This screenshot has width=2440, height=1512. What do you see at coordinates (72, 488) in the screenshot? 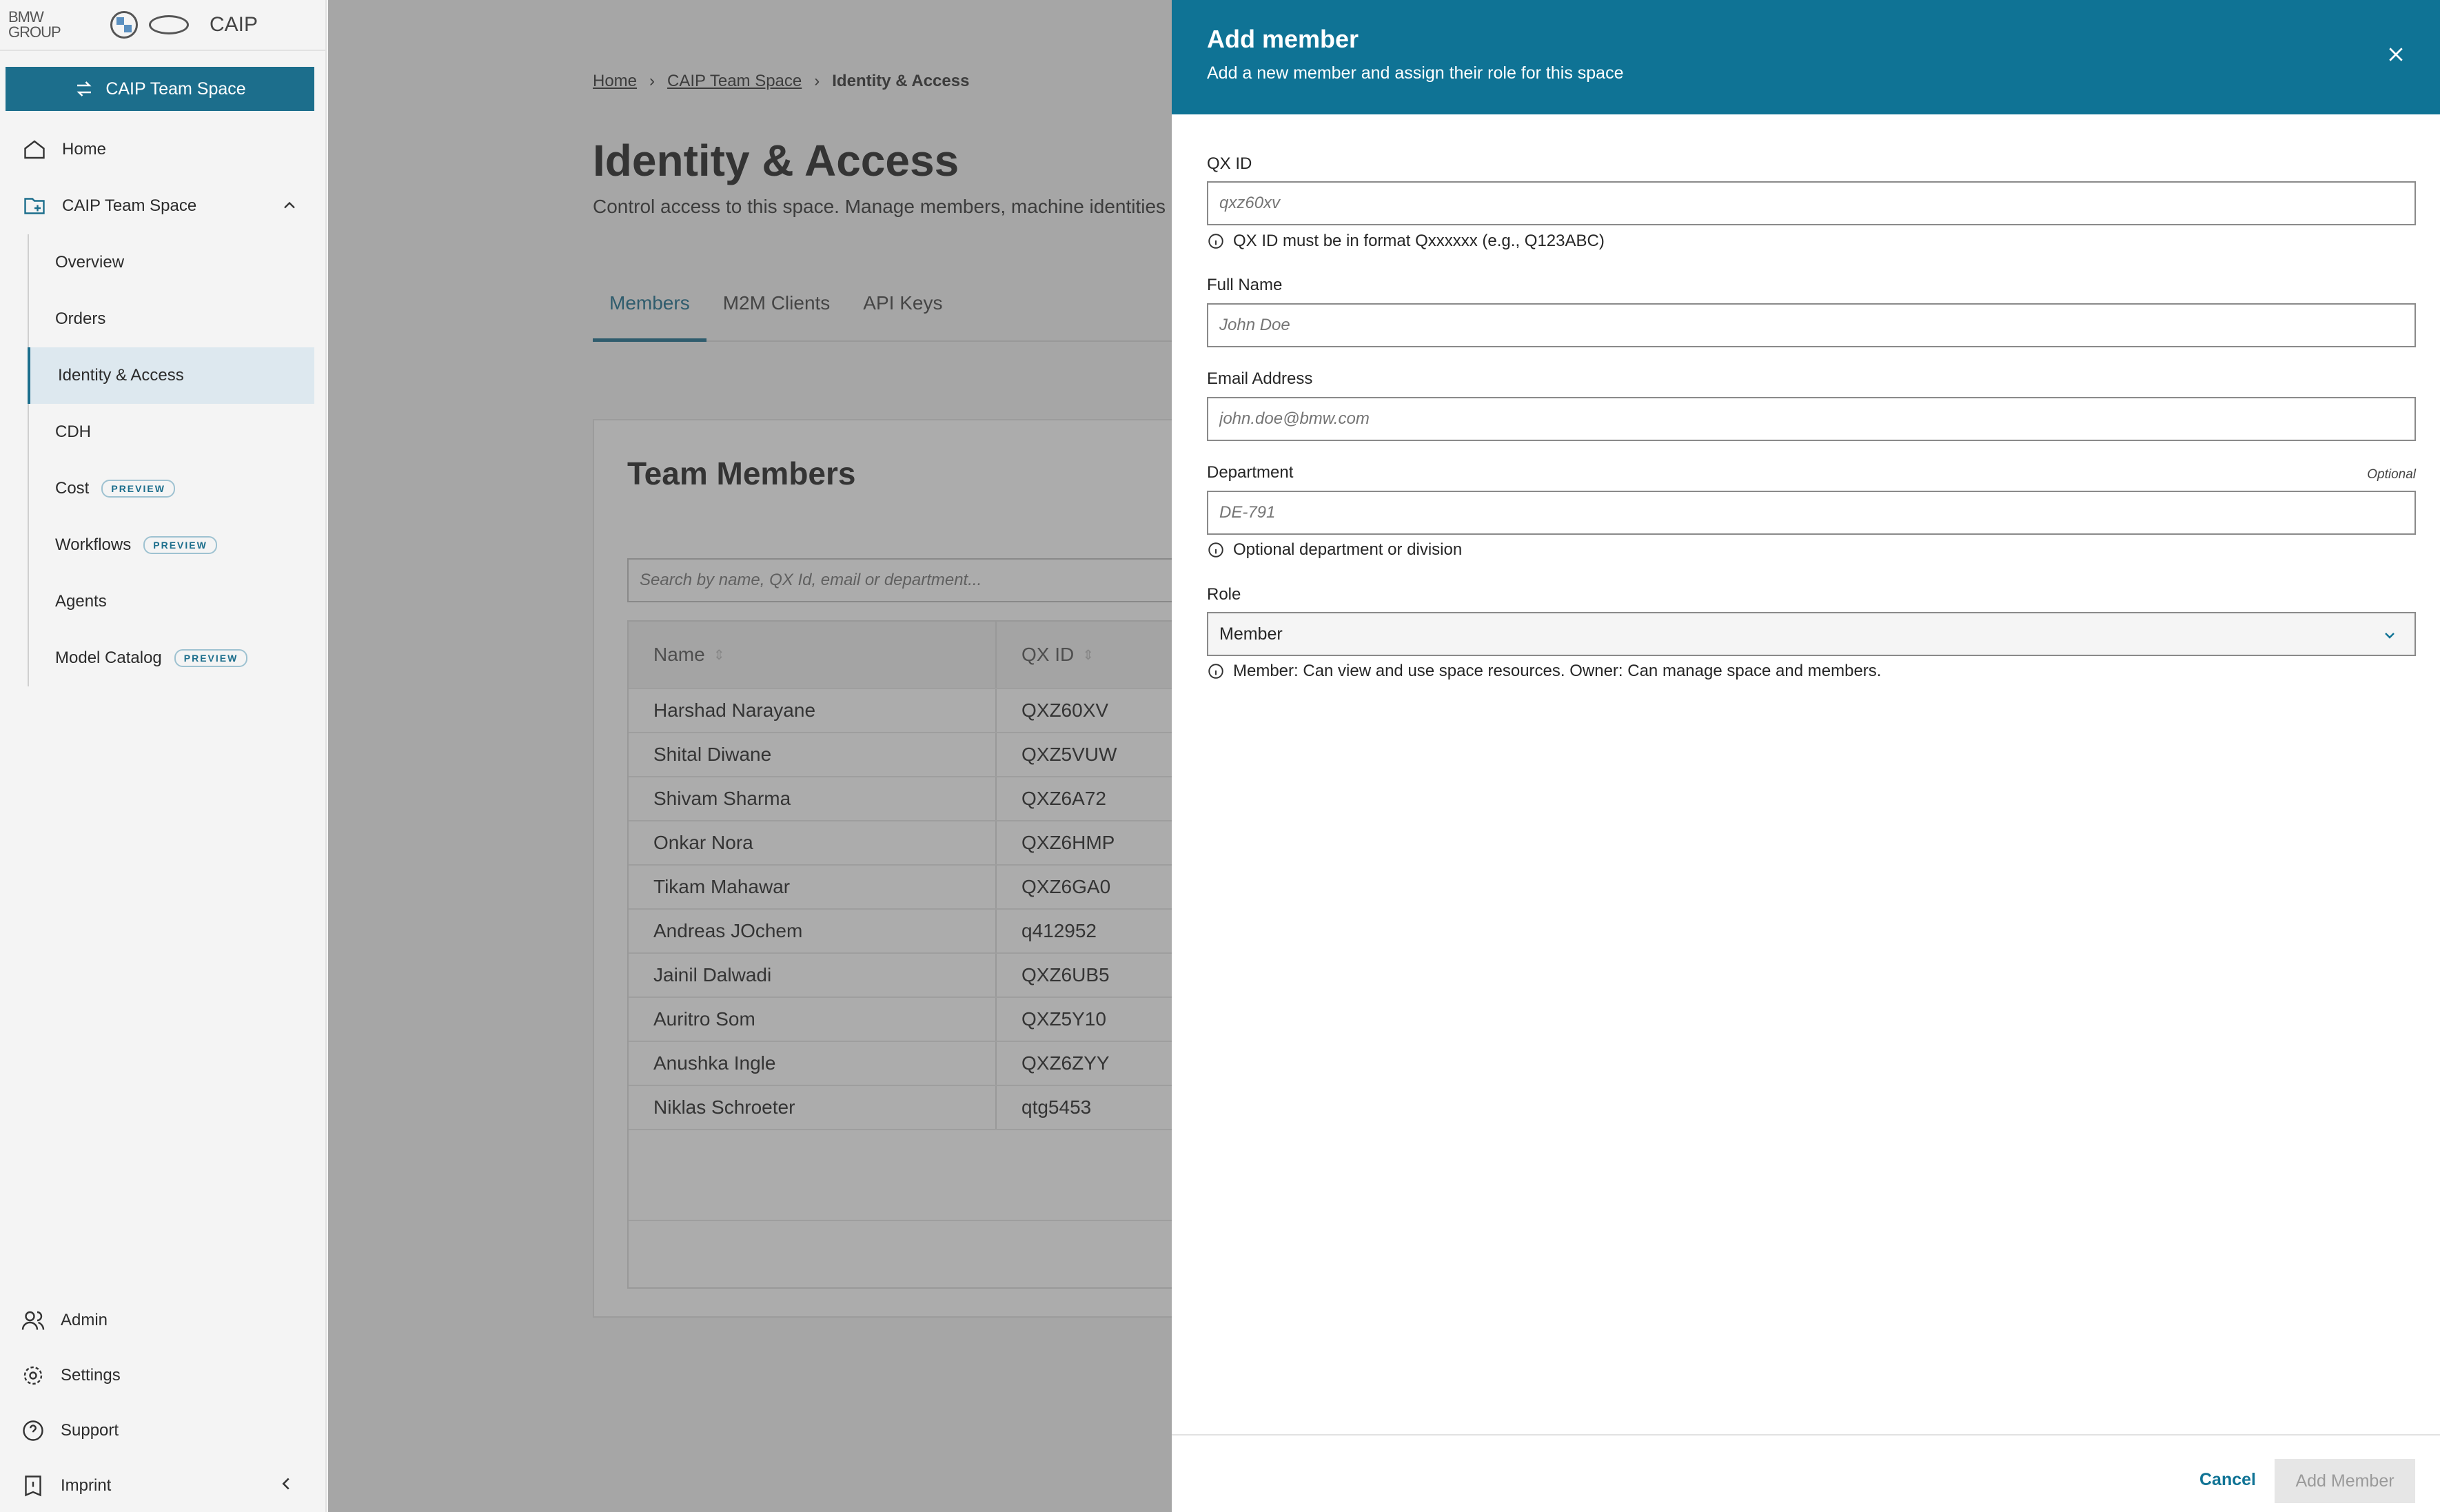
I see `sidebar-item-label: Cost` at bounding box center [72, 488].